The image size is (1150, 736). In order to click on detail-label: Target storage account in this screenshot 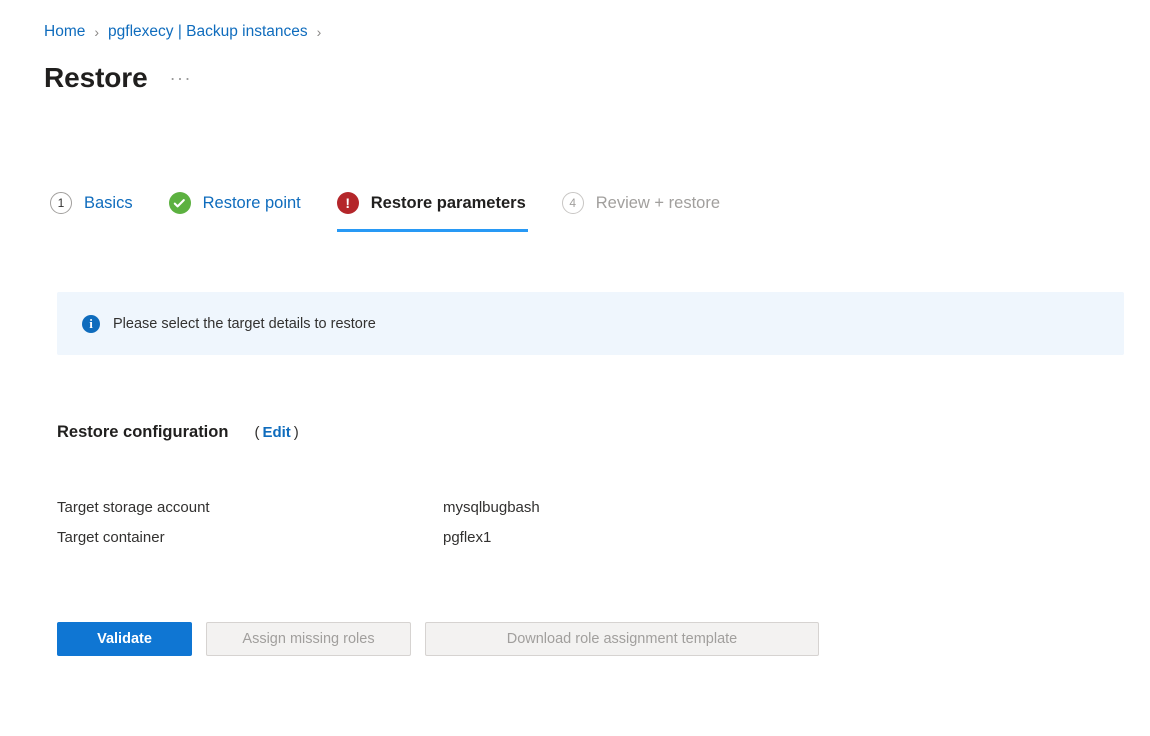, I will do `click(133, 507)`.